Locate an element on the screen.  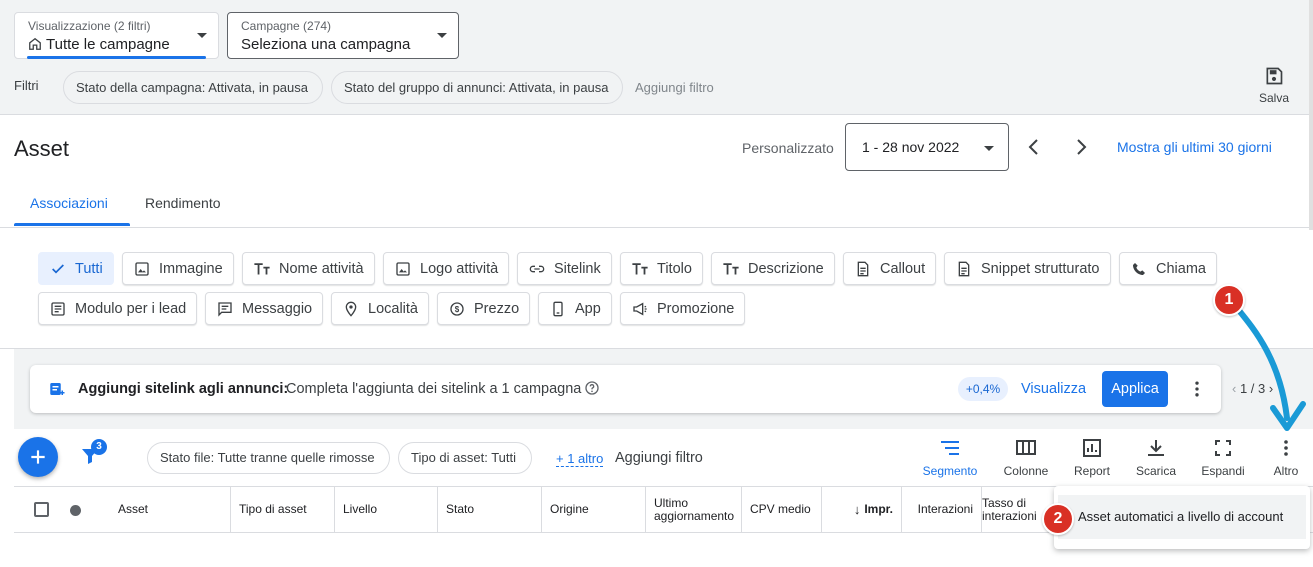
date-range-picker: 1 - 28 nov 2022 is located at coordinates (927, 147).